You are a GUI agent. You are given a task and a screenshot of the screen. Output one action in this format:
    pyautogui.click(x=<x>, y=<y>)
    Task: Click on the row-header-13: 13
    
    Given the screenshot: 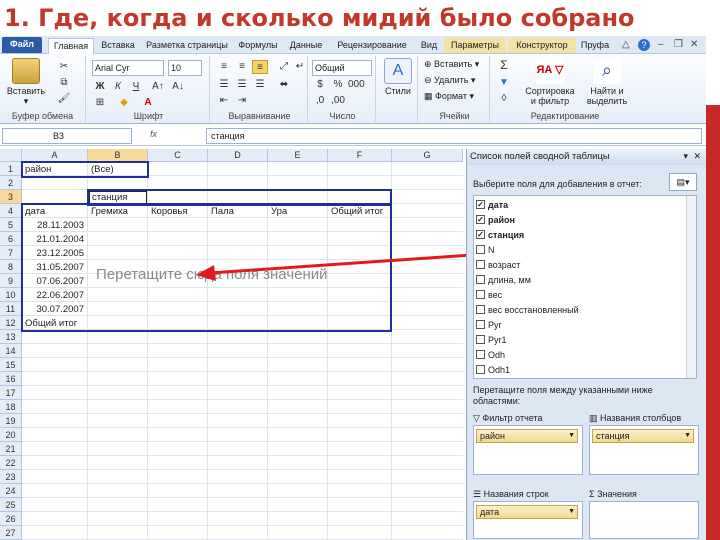 What is the action you would take?
    pyautogui.click(x=11, y=337)
    